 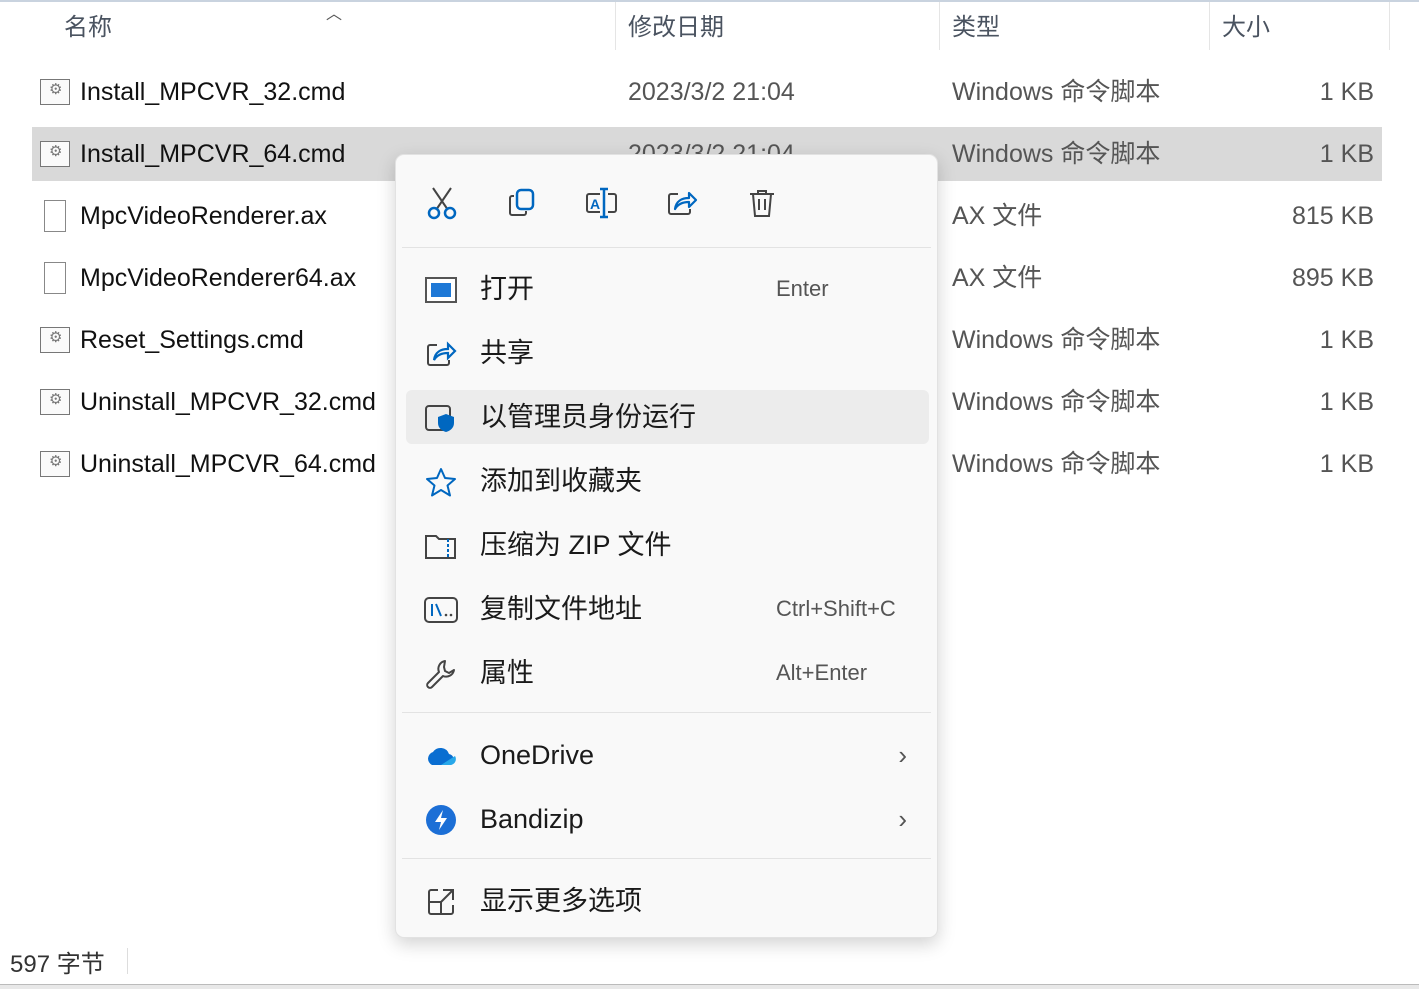 I want to click on menu-item: 复制文件地址 Ctrl+Shift+C, so click(x=667, y=609).